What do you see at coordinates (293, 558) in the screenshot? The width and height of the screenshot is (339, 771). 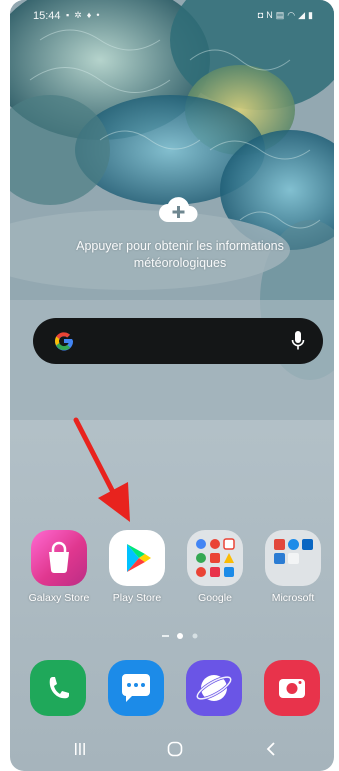 I see `microsoft-folder-icon` at bounding box center [293, 558].